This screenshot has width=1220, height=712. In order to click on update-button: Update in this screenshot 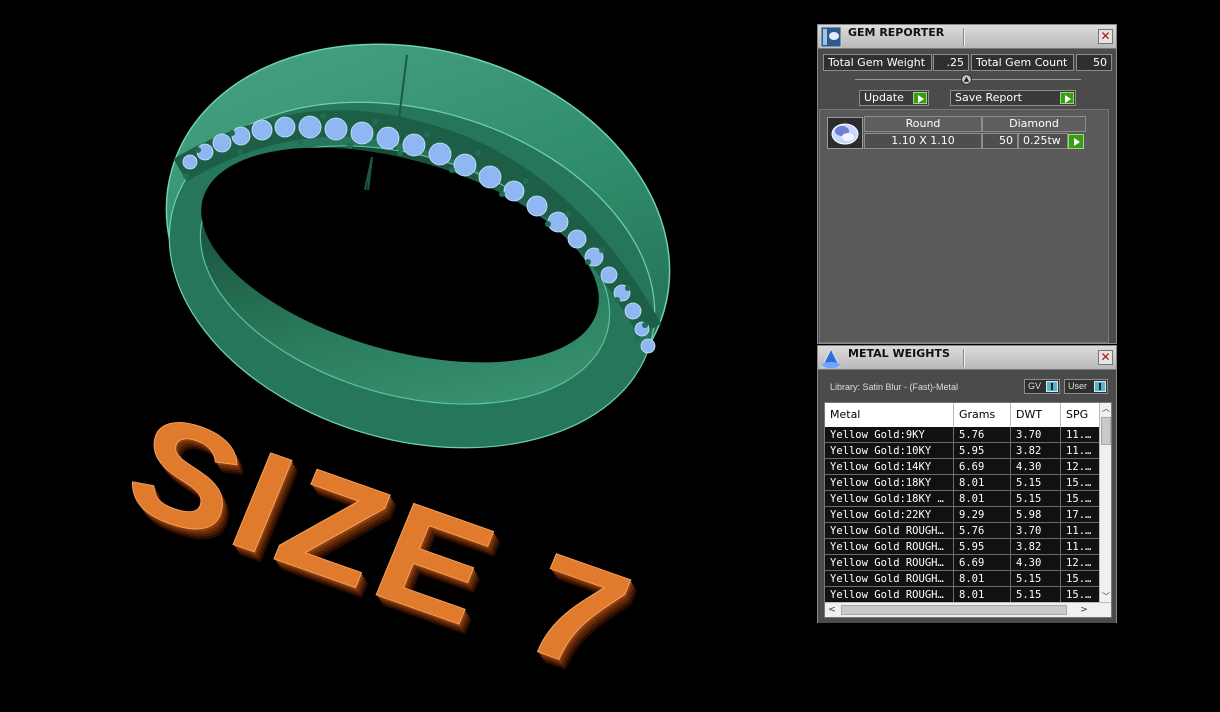, I will do `click(894, 98)`.